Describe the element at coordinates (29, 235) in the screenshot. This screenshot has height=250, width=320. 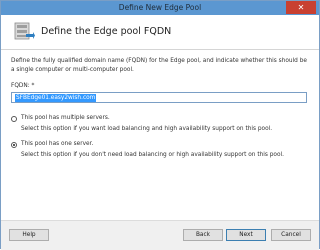
I see `help-button: Help` at that location.